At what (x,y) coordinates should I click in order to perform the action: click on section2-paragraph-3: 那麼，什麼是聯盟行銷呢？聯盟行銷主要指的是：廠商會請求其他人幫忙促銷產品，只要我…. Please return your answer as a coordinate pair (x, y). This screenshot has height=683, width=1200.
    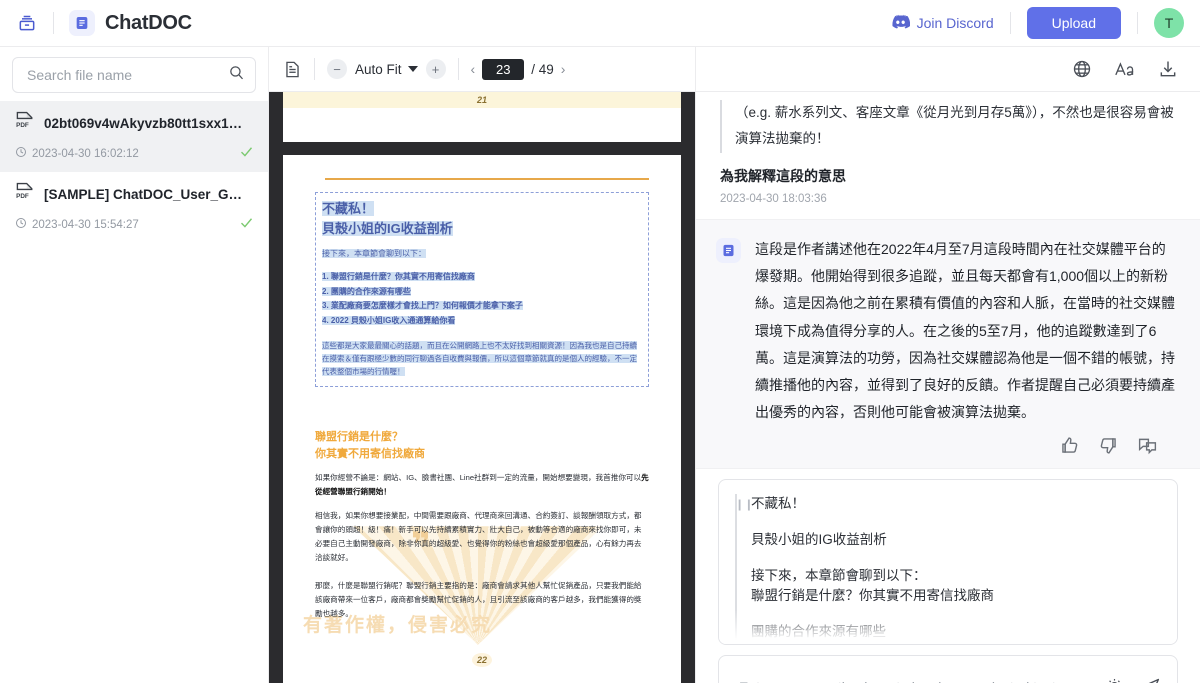
    Looking at the image, I should click on (478, 599).